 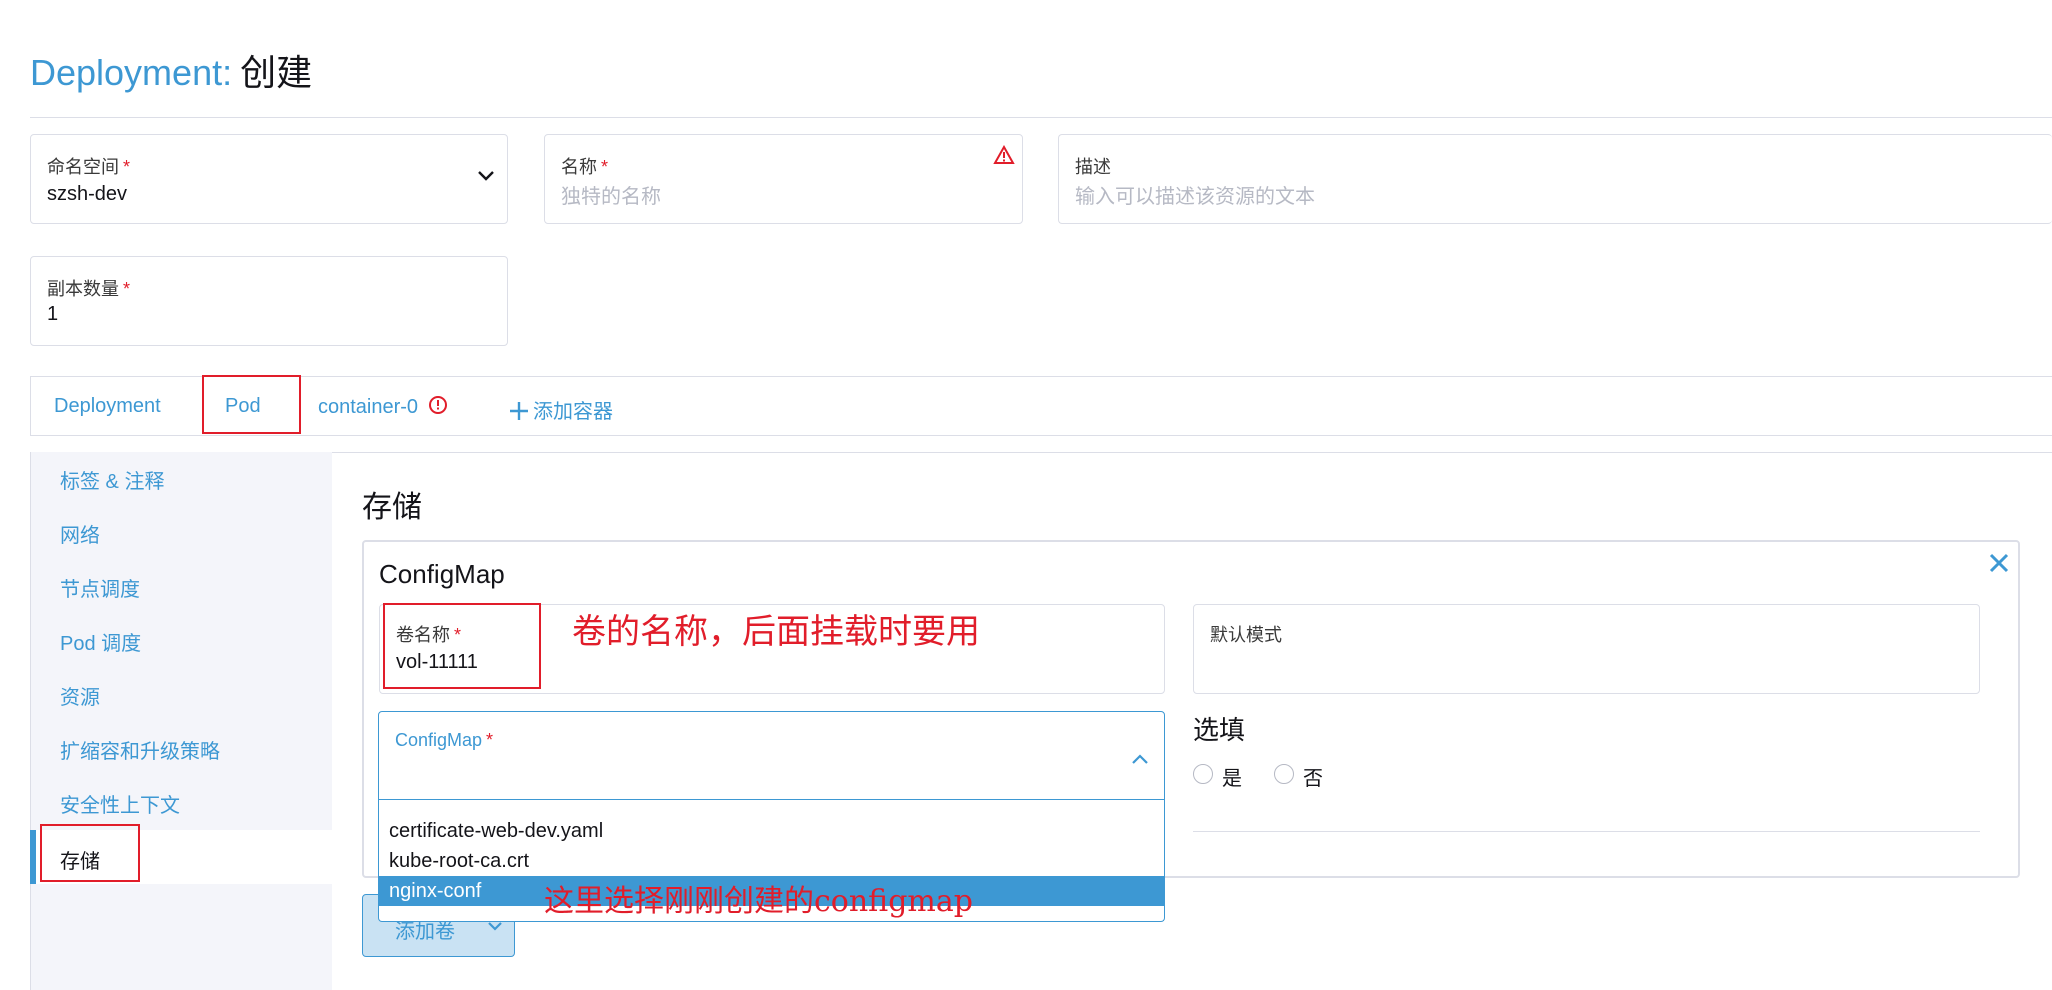 What do you see at coordinates (251, 404) in the screenshot?
I see `annotation-box-pod-tab` at bounding box center [251, 404].